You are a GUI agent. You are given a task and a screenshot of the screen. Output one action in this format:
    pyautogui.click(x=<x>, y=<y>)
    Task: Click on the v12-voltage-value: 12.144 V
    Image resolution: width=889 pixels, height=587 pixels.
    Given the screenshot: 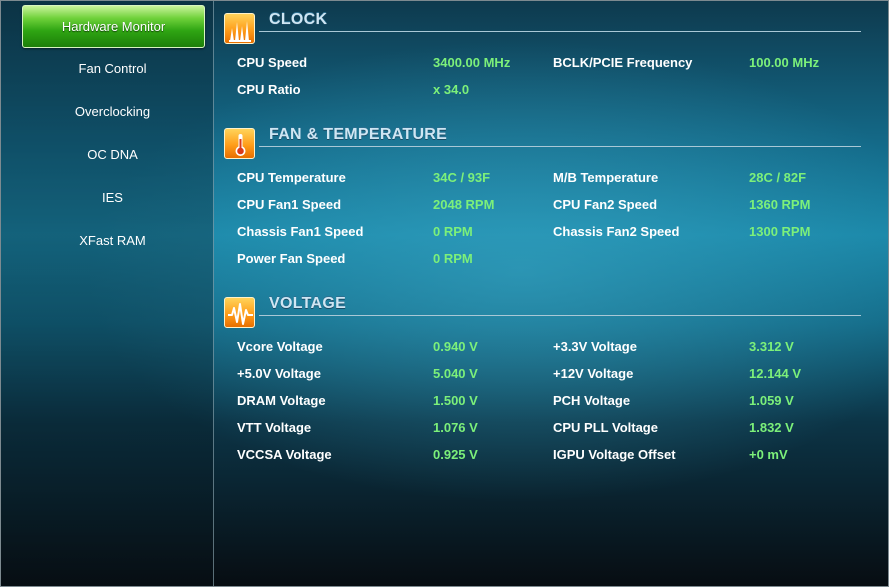 What is the action you would take?
    pyautogui.click(x=775, y=373)
    